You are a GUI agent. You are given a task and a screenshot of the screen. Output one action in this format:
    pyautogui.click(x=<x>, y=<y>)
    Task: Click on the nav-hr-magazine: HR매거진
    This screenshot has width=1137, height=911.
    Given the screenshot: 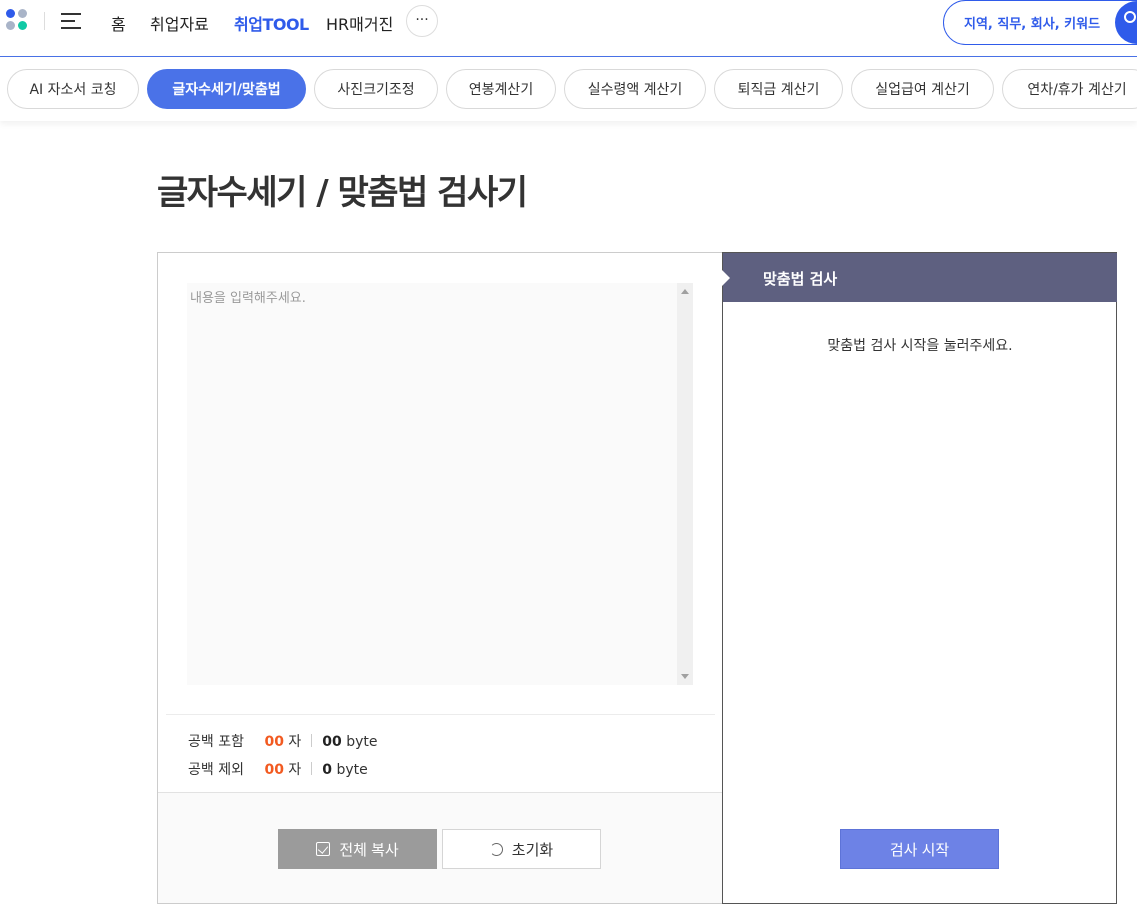 What is the action you would take?
    pyautogui.click(x=359, y=23)
    